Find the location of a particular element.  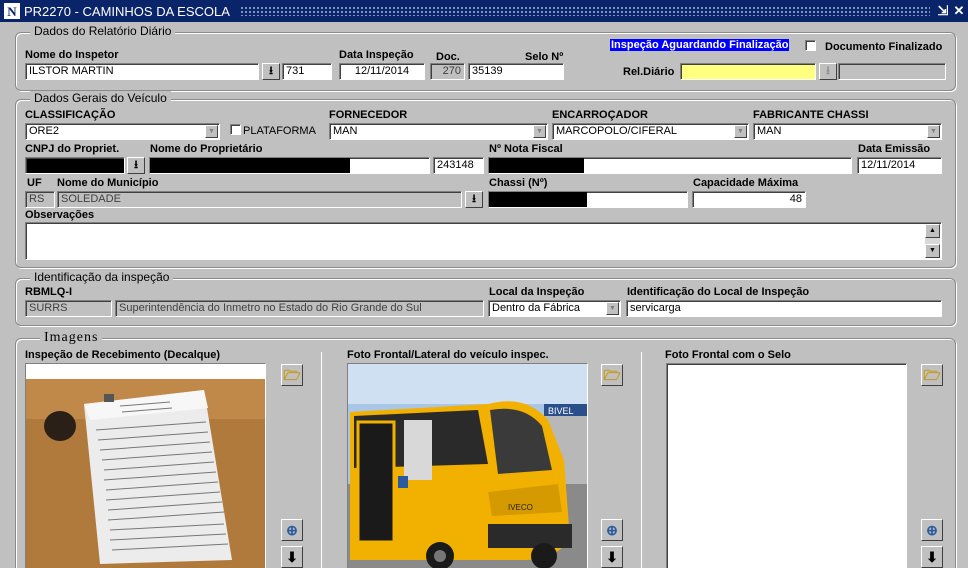

inspetor-code-field: 731 is located at coordinates (307, 71).